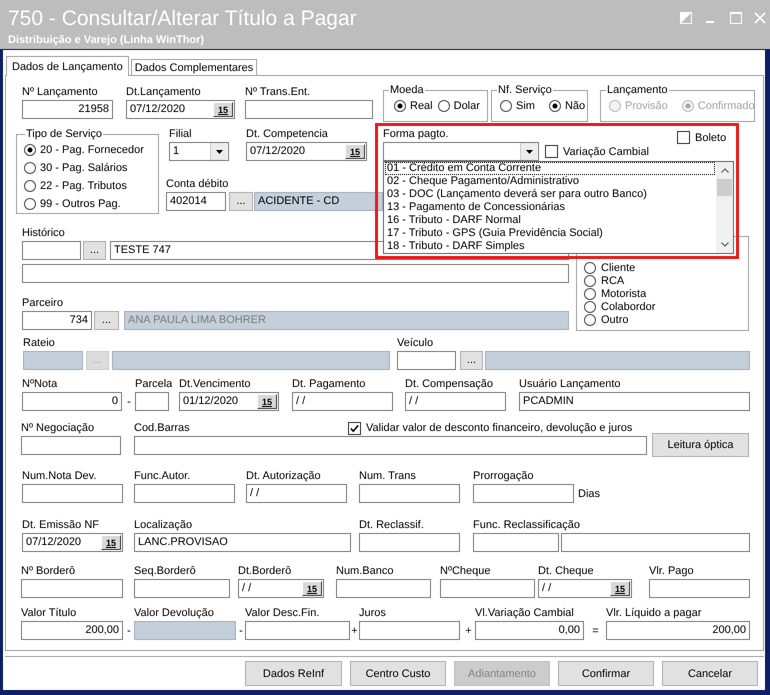 Image resolution: width=770 pixels, height=695 pixels. What do you see at coordinates (199, 151) in the screenshot?
I see `dropdown-field: 1` at bounding box center [199, 151].